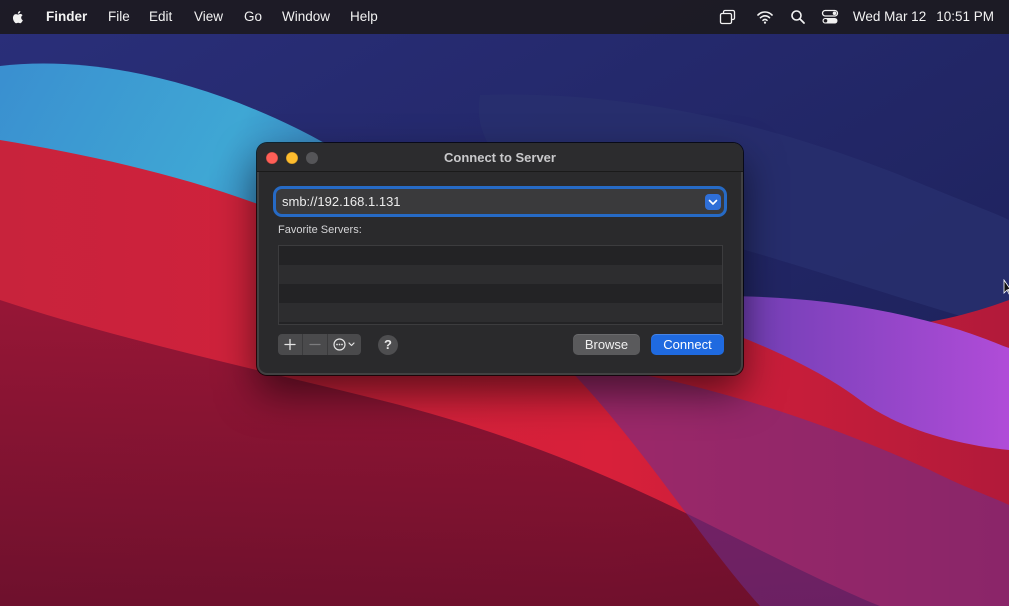 The height and width of the screenshot is (606, 1009). I want to click on favorite-servers-label: Favorite Servers:, so click(320, 230).